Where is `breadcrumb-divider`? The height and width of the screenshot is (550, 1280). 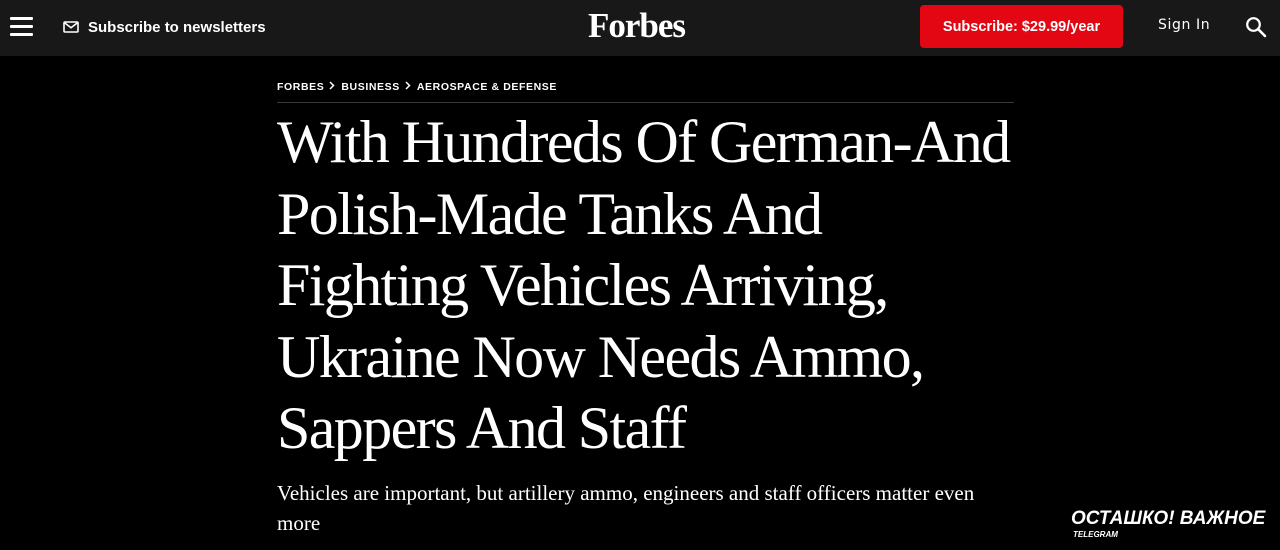
breadcrumb-divider is located at coordinates (645, 102).